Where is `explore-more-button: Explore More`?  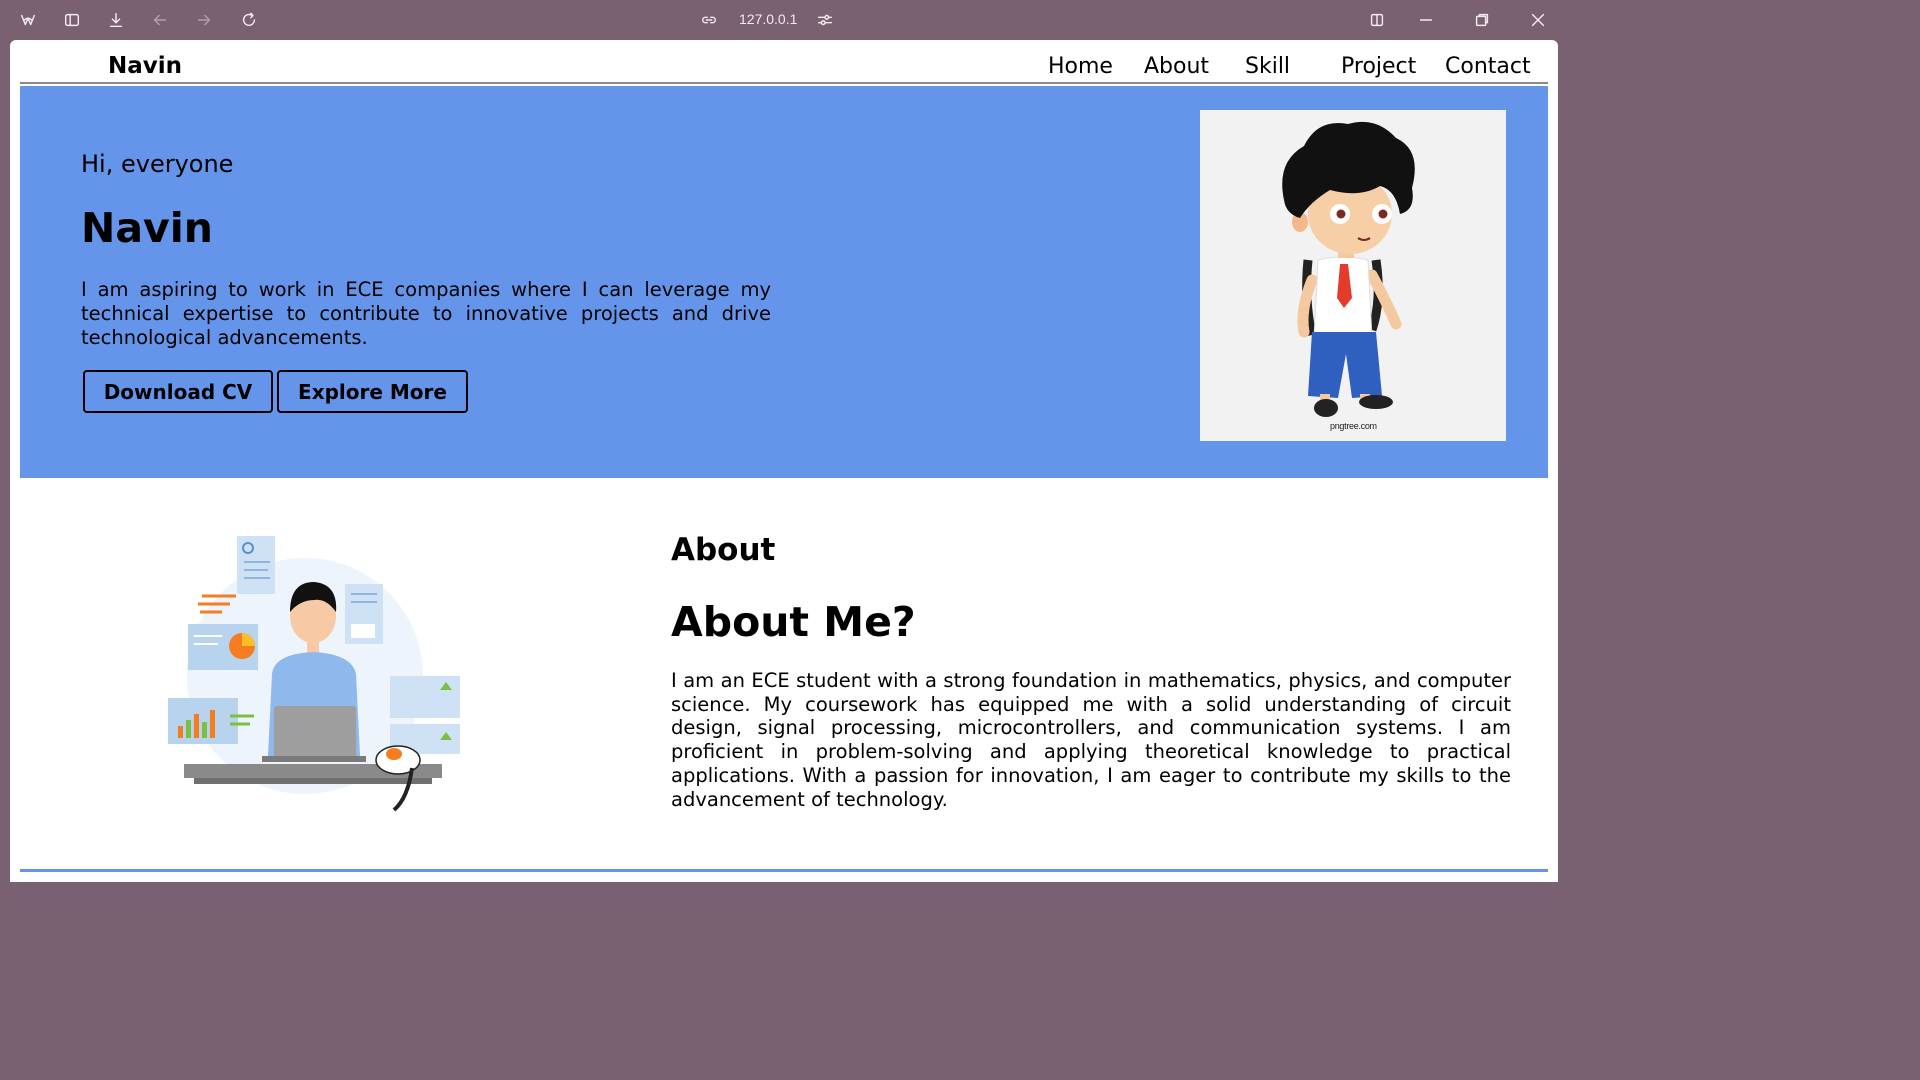
explore-more-button: Explore More is located at coordinates (372, 391).